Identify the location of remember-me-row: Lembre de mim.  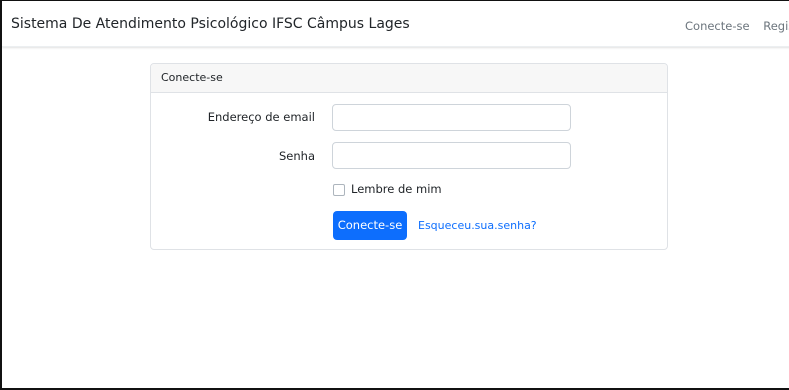
(387, 189).